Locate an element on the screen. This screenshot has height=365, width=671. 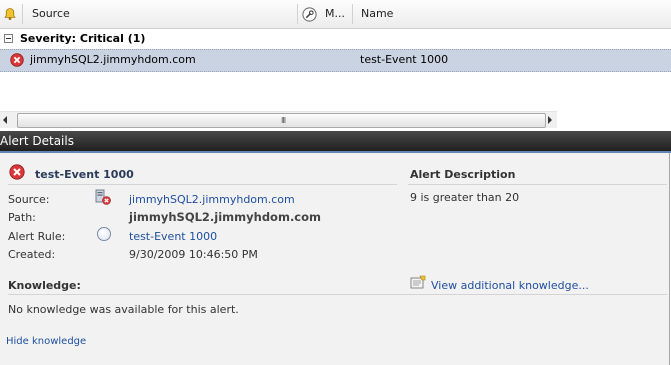
knowledge-heading: Knowledge: is located at coordinates (44, 285).